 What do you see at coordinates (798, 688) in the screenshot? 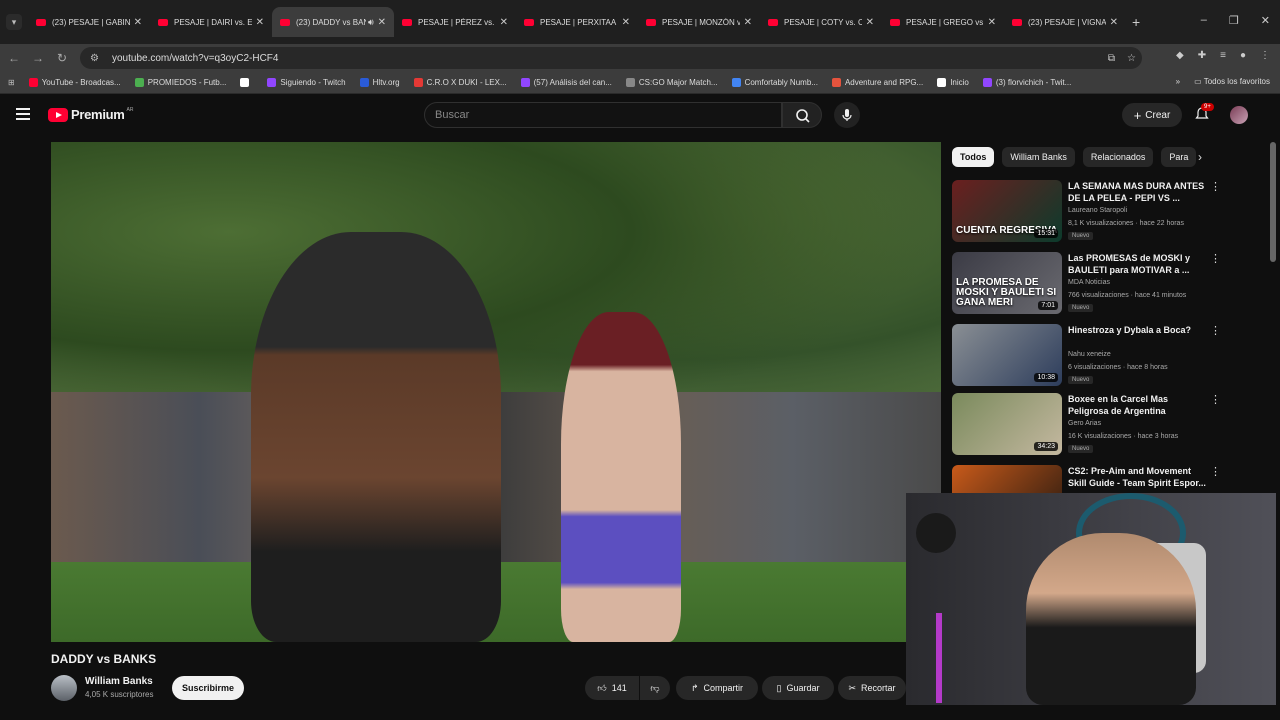
I see `save-button: ▯ Guardar` at bounding box center [798, 688].